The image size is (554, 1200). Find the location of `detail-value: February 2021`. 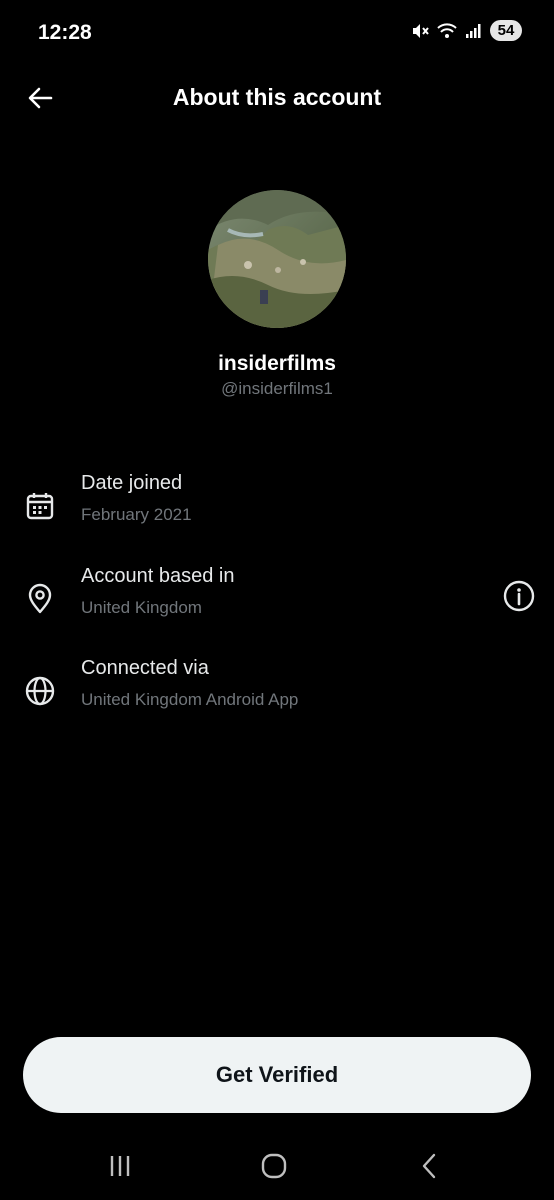

detail-value: February 2021 is located at coordinates (136, 514).